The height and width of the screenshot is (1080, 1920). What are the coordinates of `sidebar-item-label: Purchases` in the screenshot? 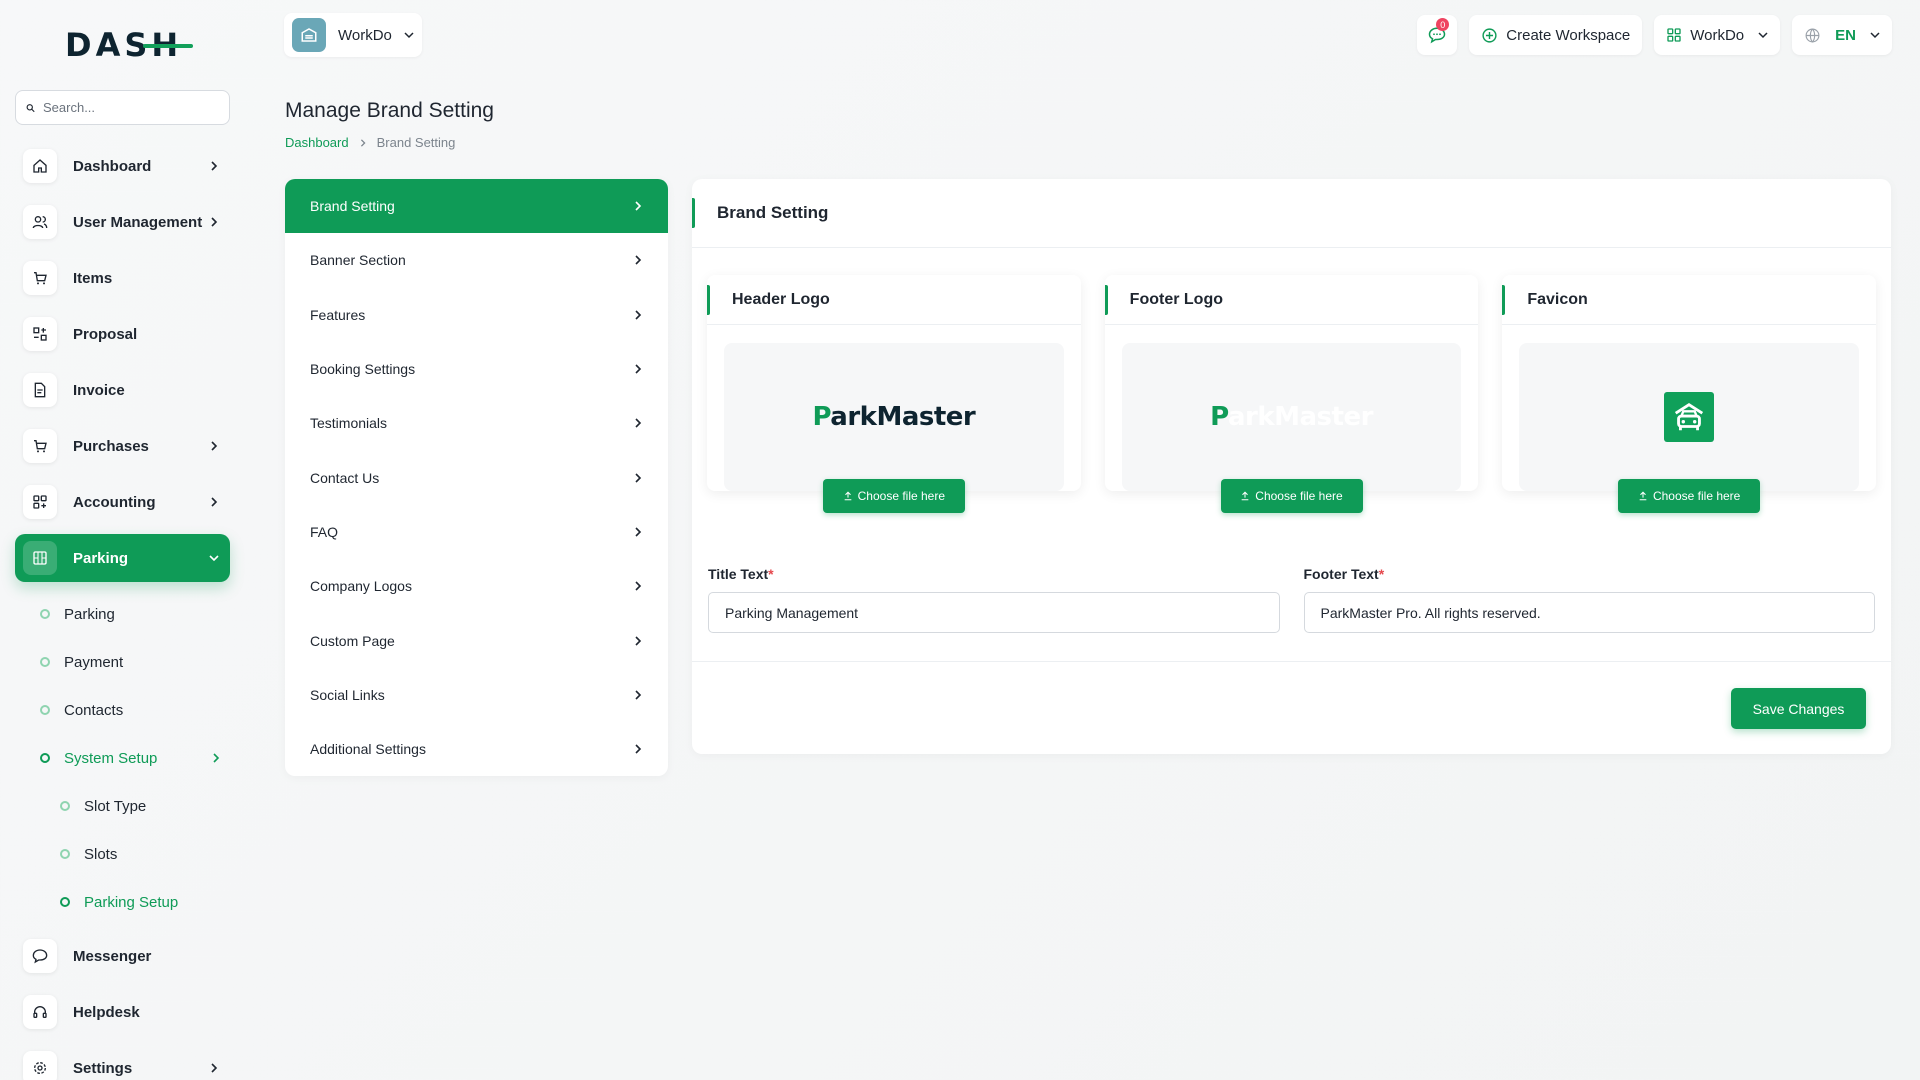 It's located at (111, 446).